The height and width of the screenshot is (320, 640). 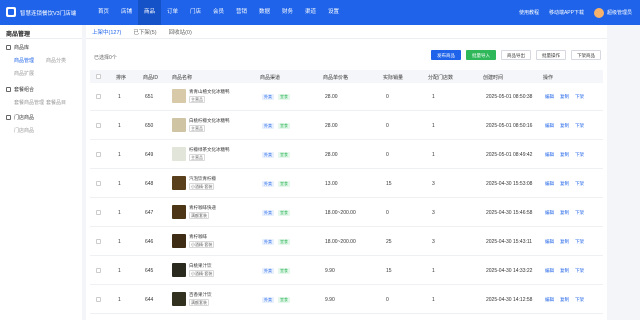 What do you see at coordinates (529, 12) in the screenshot?
I see `help-link: 使用教程` at bounding box center [529, 12].